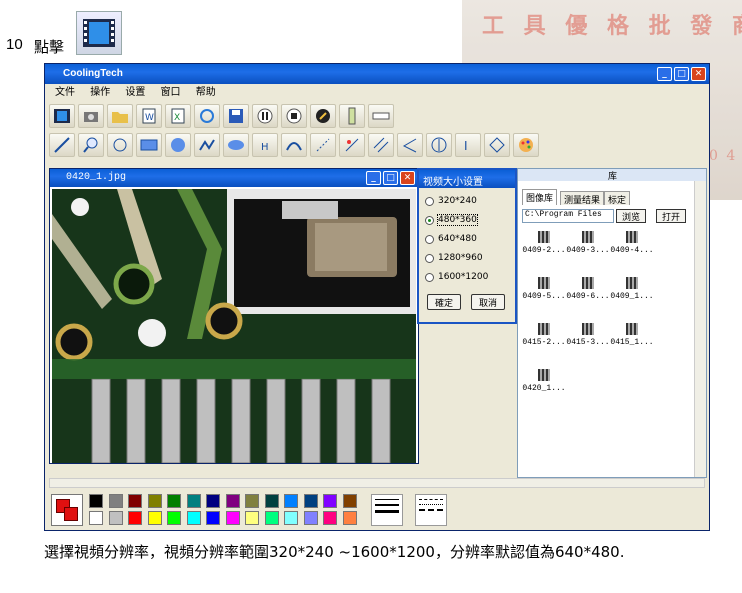 This screenshot has width=742, height=593. What do you see at coordinates (149, 145) in the screenshot?
I see `rectangle-tool` at bounding box center [149, 145].